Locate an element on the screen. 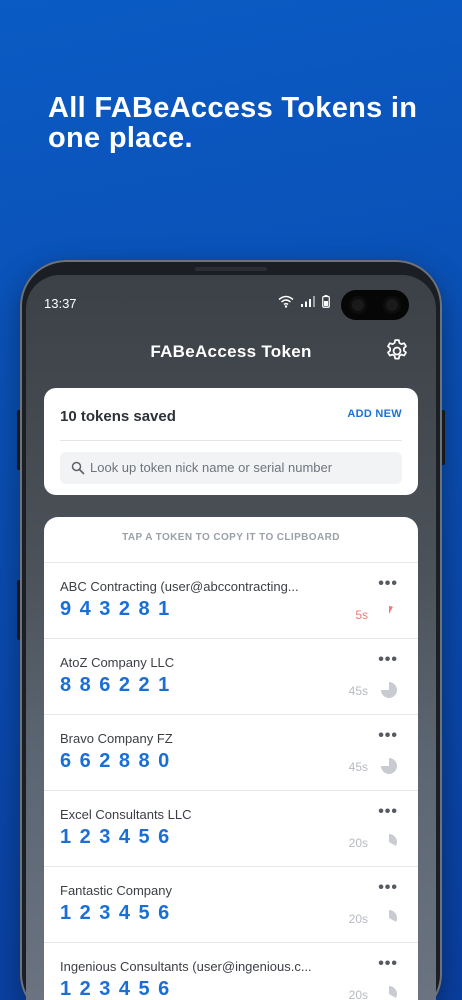  tokens-count: 10 tokens saved is located at coordinates (118, 416).